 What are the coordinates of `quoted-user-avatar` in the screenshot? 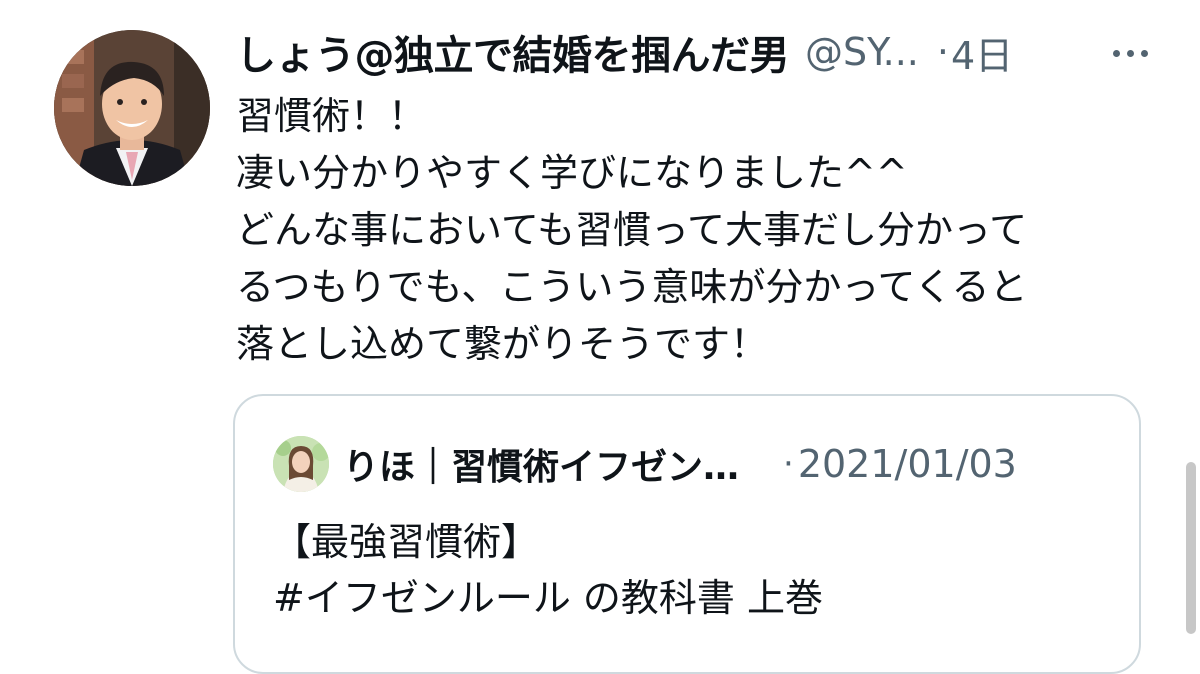 It's located at (301, 464).